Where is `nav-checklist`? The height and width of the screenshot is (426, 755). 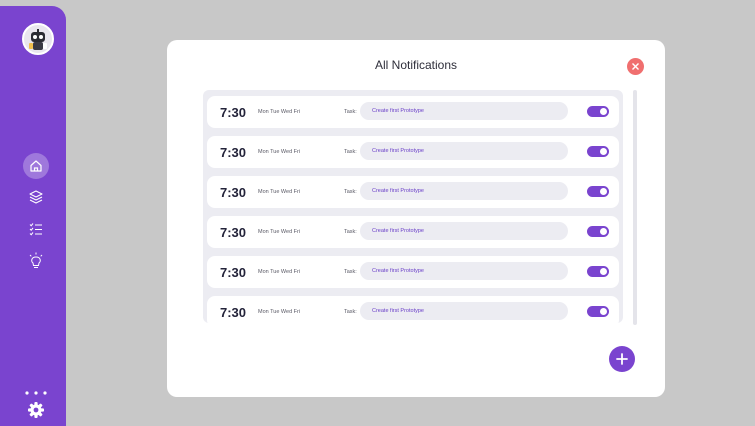
nav-checklist is located at coordinates (36, 229).